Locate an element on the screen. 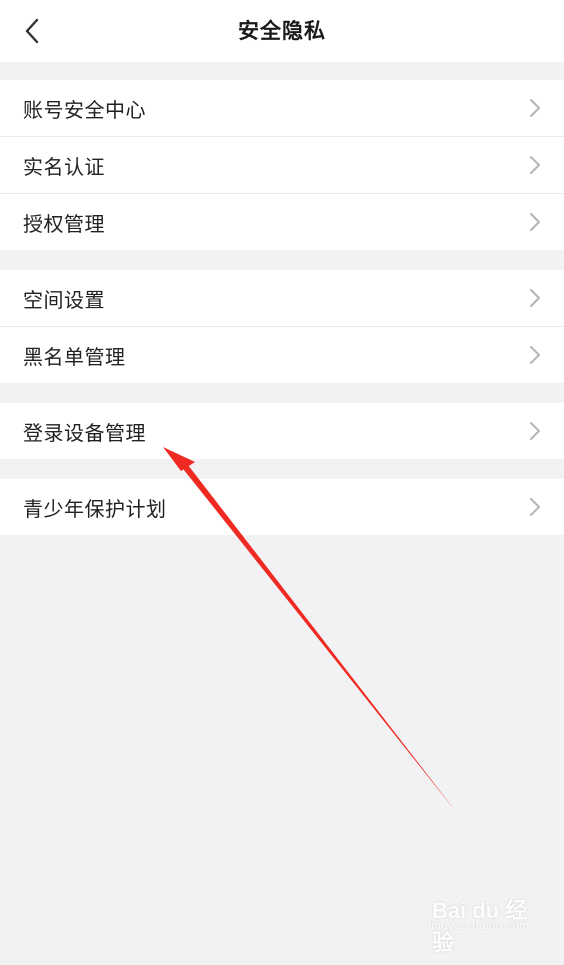 The width and height of the screenshot is (564, 965). settings-item-blacklist-management: 黑名单管理 is located at coordinates (282, 355).